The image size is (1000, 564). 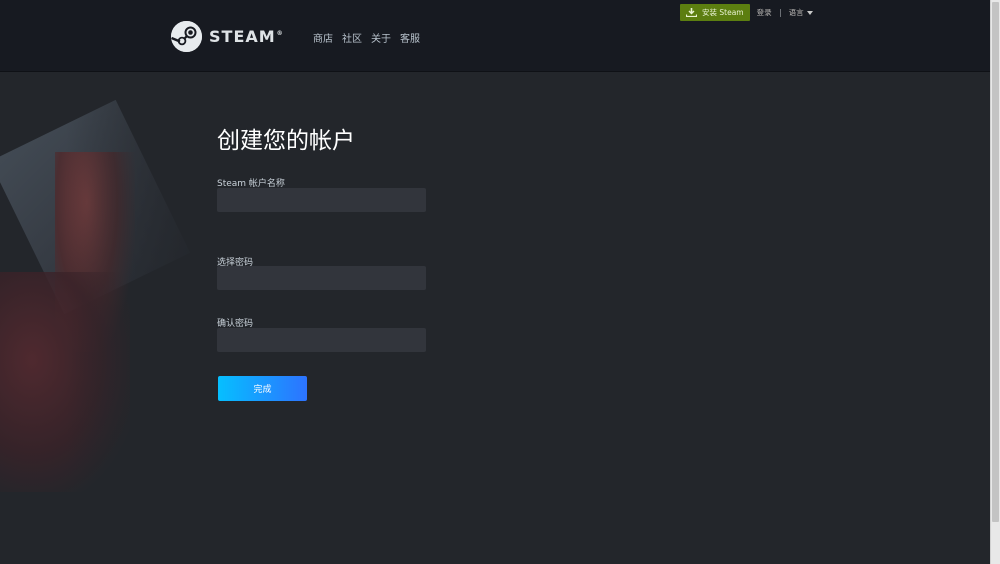 I want to click on account-name-input, so click(x=321, y=200).